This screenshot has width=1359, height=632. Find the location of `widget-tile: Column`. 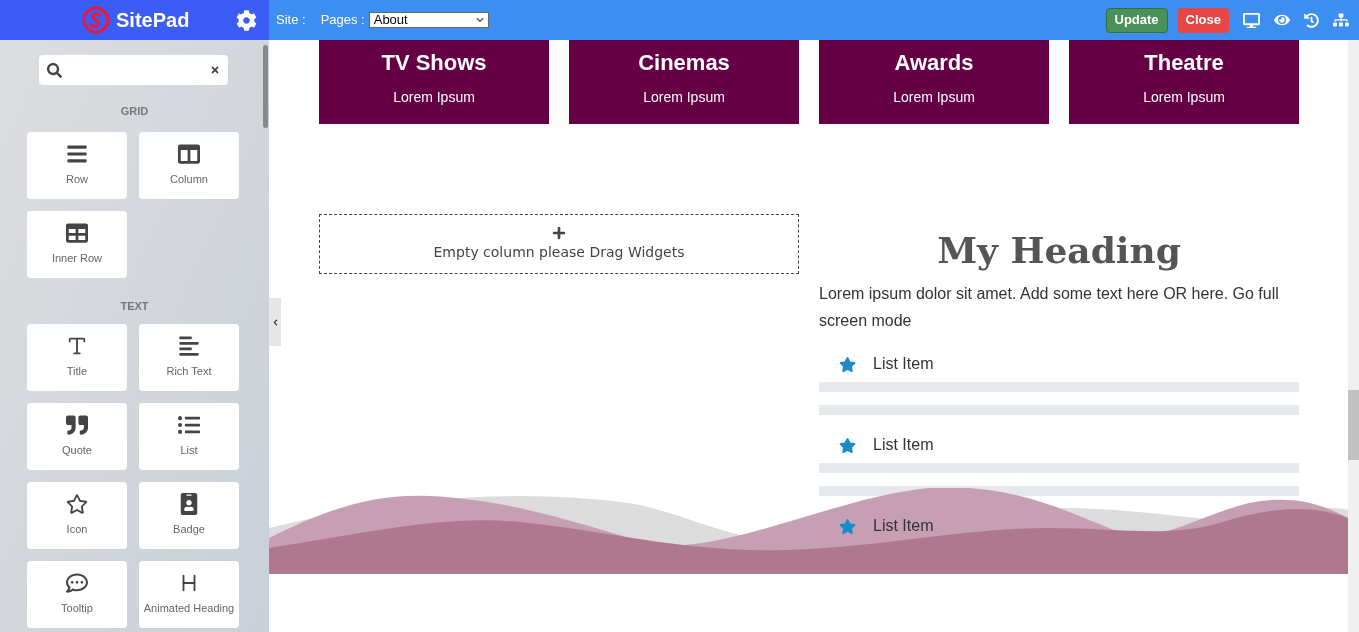

widget-tile: Column is located at coordinates (189, 165).